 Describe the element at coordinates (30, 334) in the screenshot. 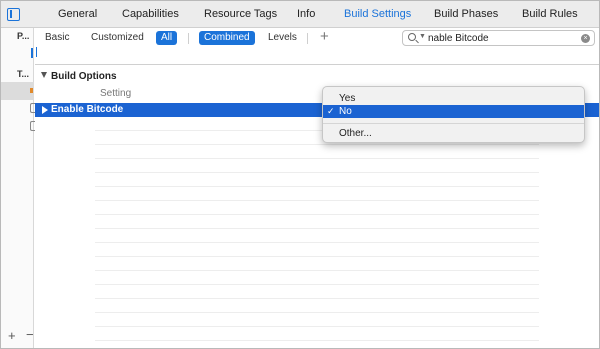

I see `remove-target-button: −` at that location.